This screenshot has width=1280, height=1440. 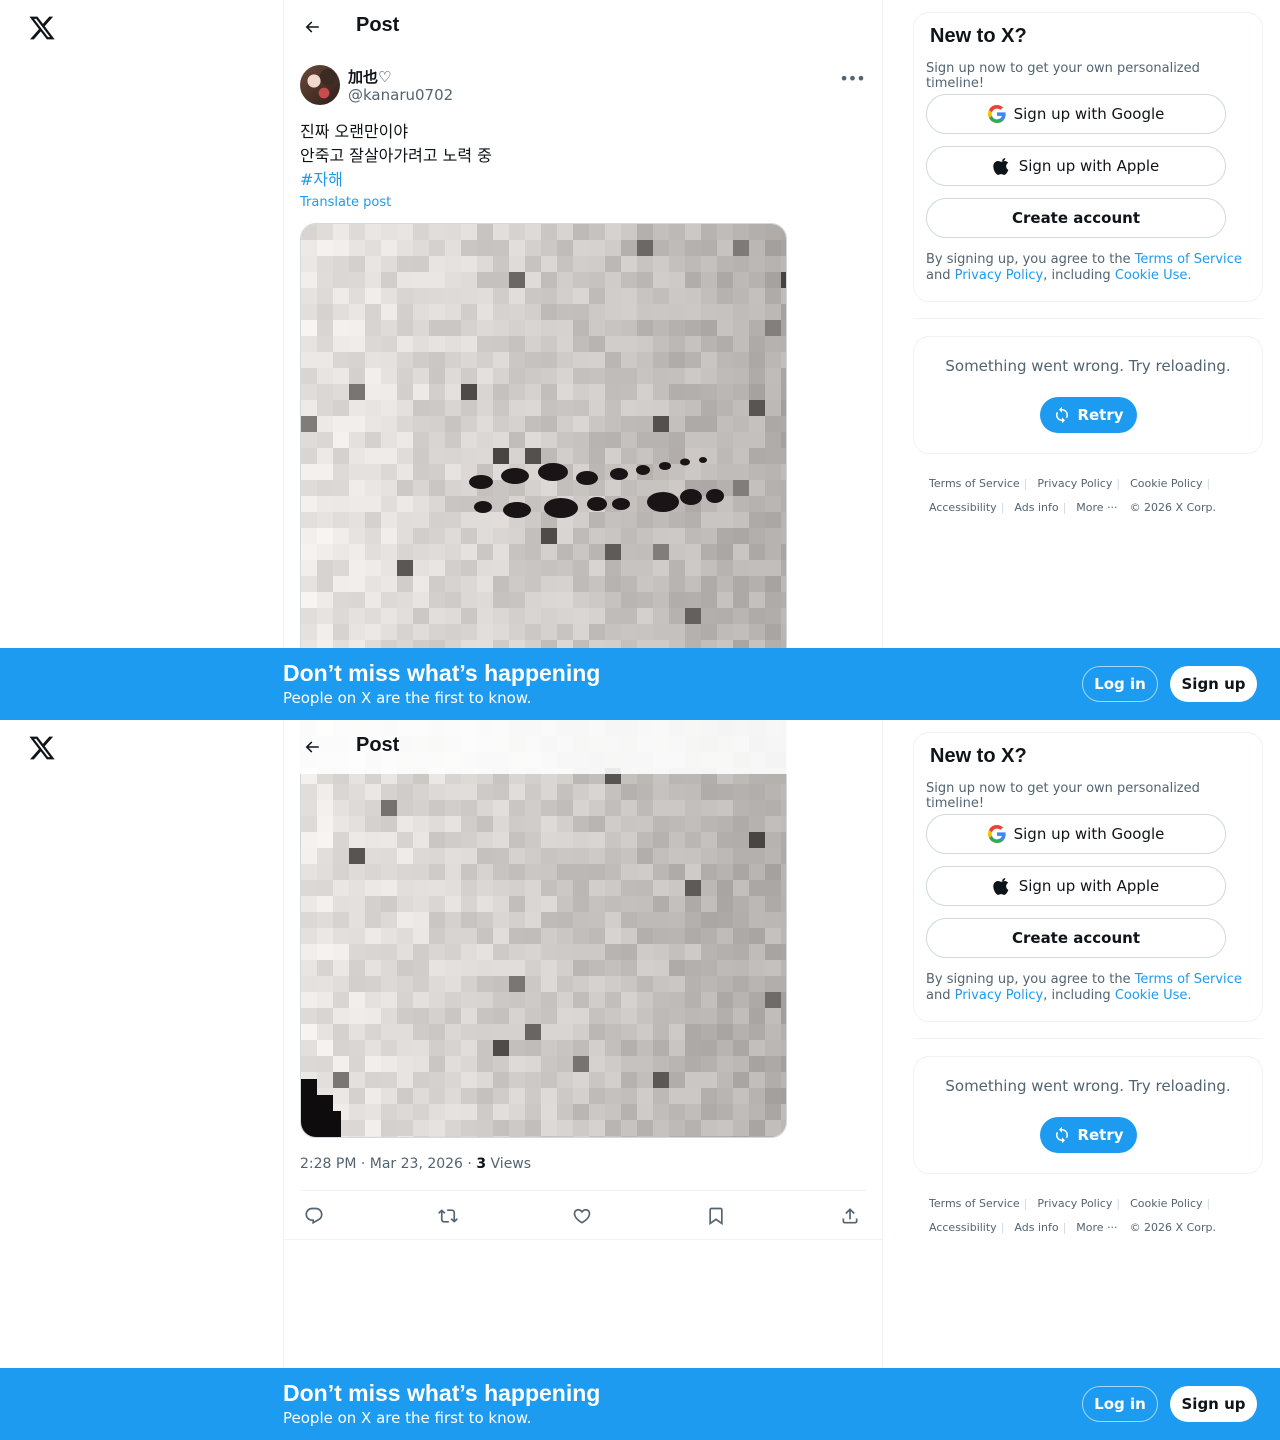 What do you see at coordinates (1088, 1038) in the screenshot?
I see `sidebar-divider` at bounding box center [1088, 1038].